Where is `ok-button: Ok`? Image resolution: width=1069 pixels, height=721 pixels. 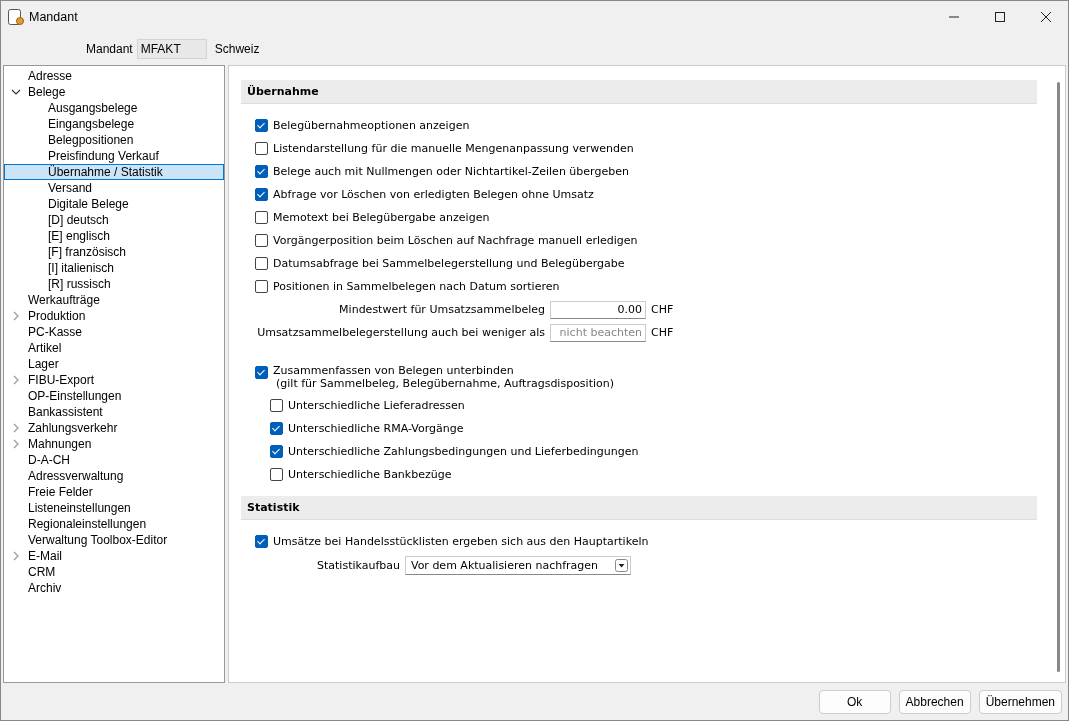 ok-button: Ok is located at coordinates (854, 701).